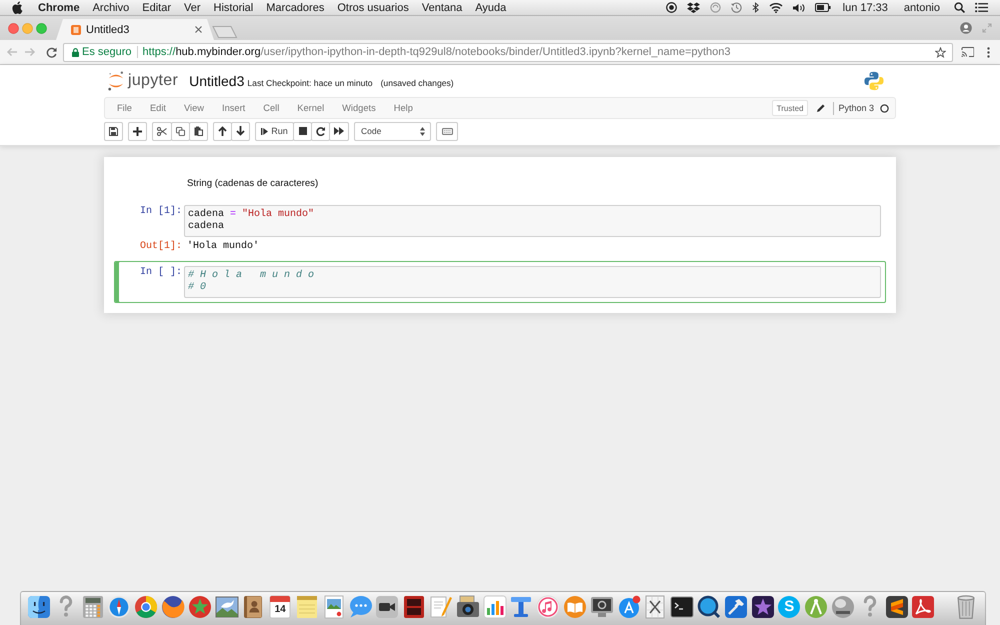  Describe the element at coordinates (966, 28) in the screenshot. I see `account-icon` at that location.